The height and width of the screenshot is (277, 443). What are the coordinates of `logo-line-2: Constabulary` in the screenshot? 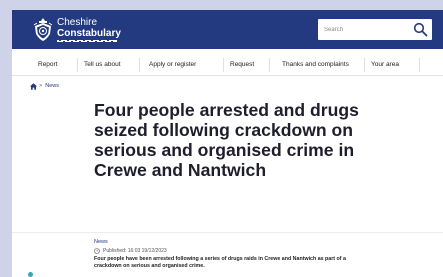 It's located at (89, 33).